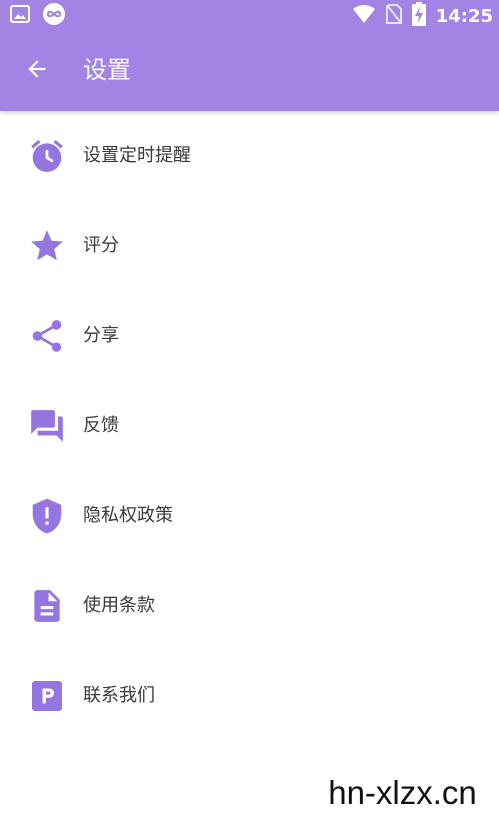  I want to click on star-icon, so click(47, 246).